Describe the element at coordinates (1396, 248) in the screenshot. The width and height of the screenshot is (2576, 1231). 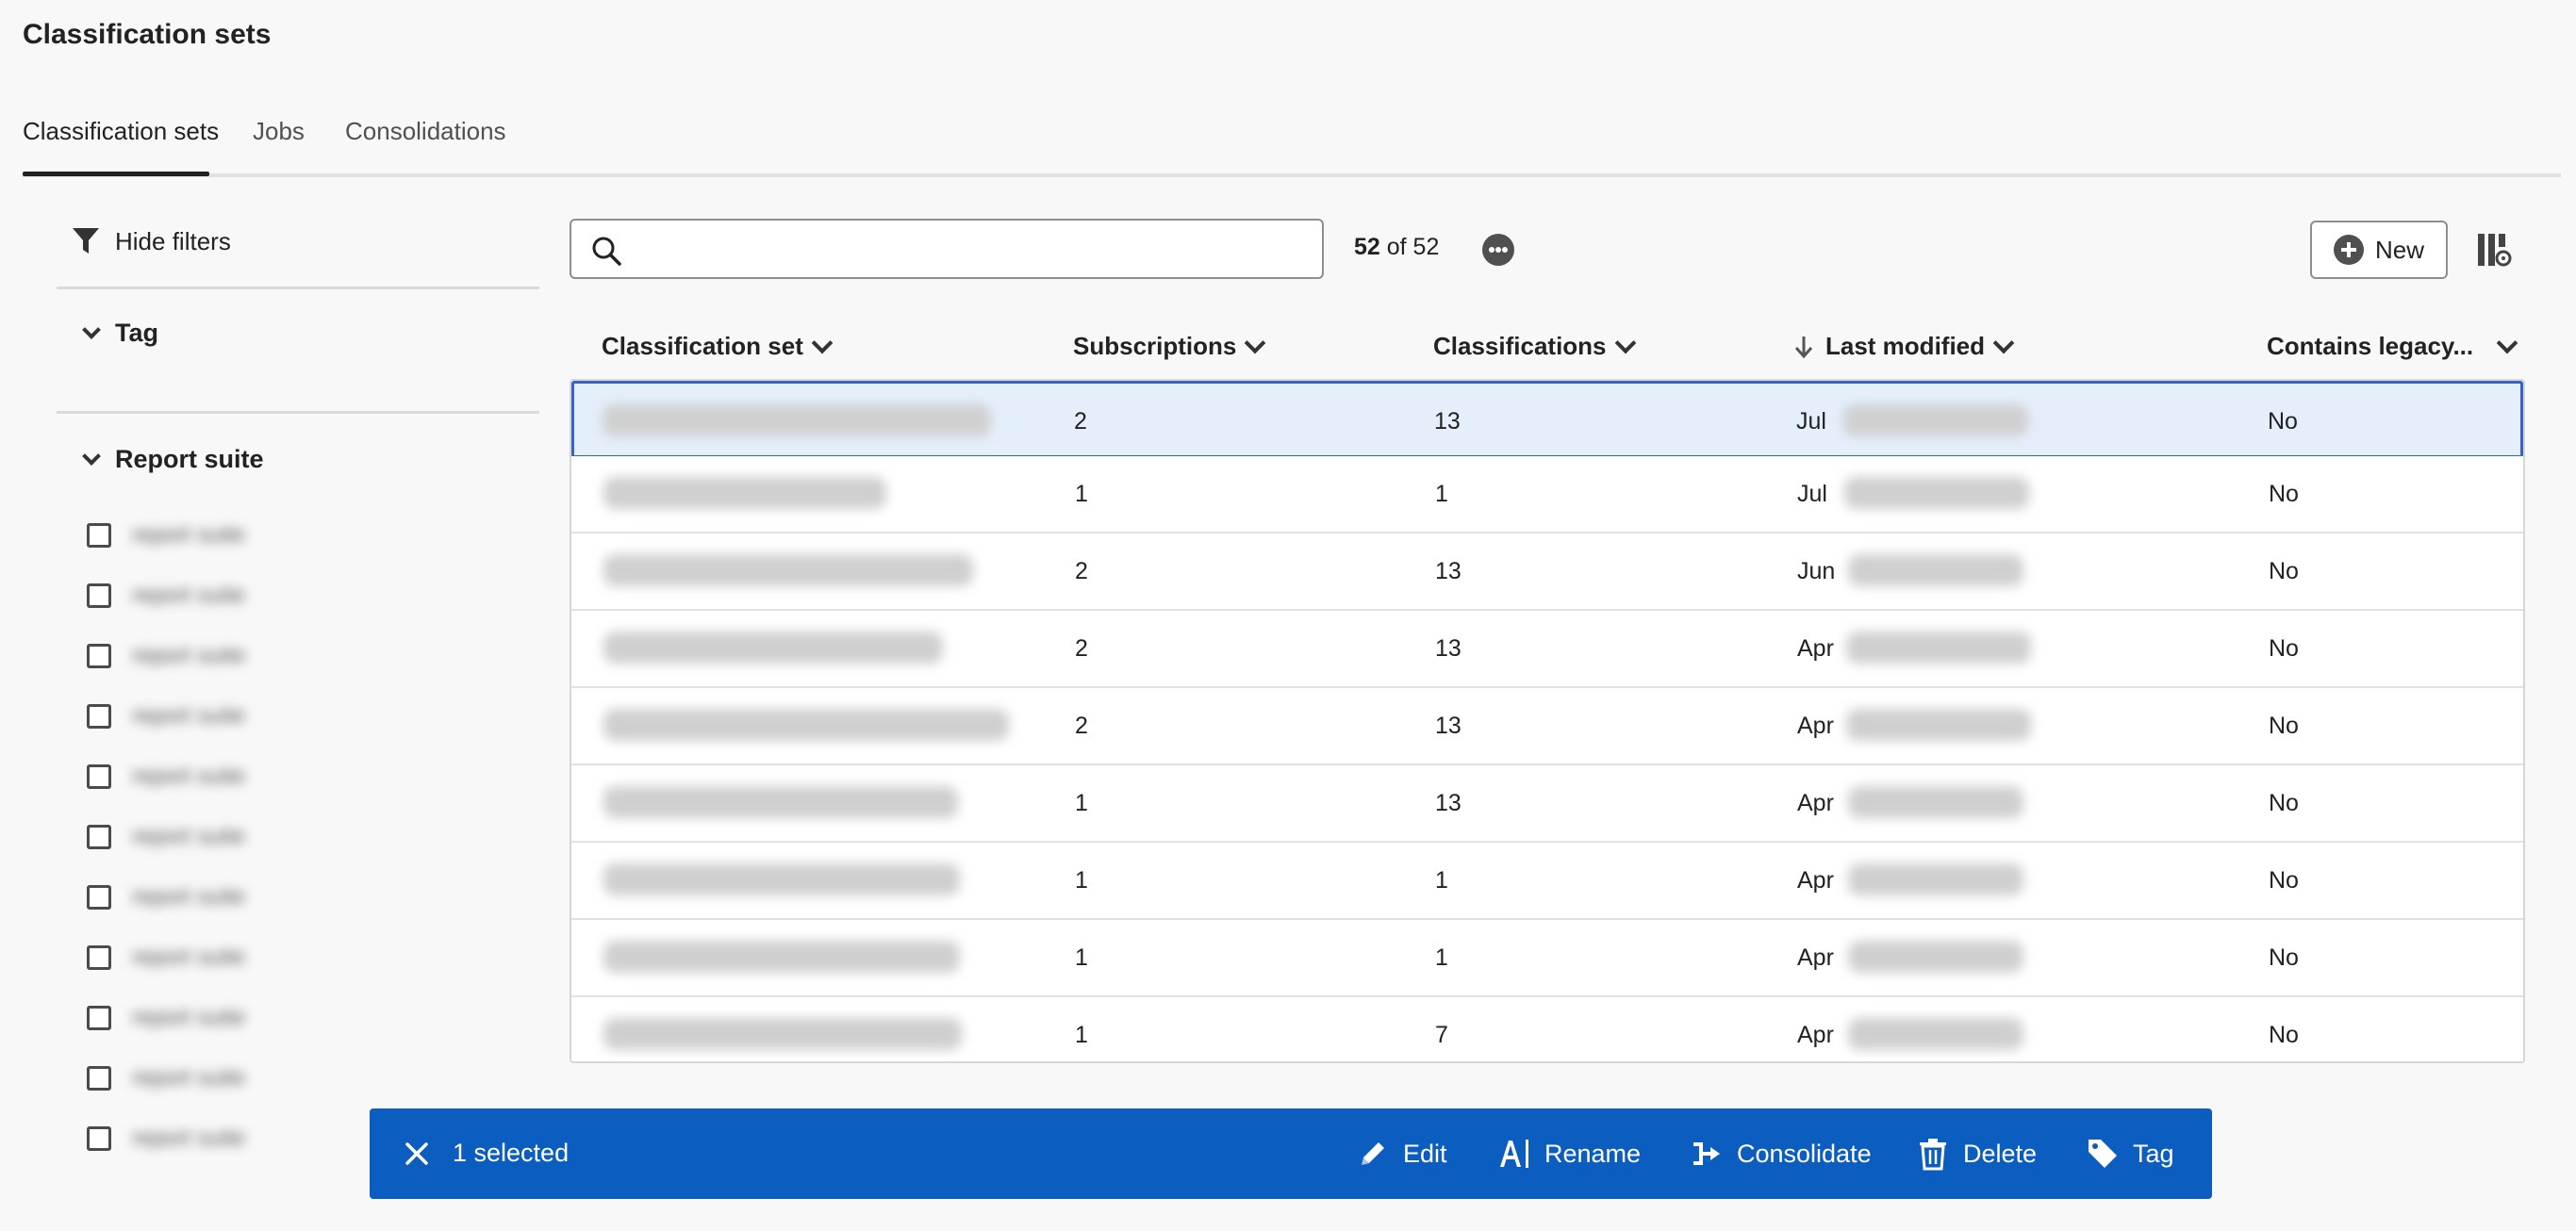
I see `result-count: 52 of 52` at that location.